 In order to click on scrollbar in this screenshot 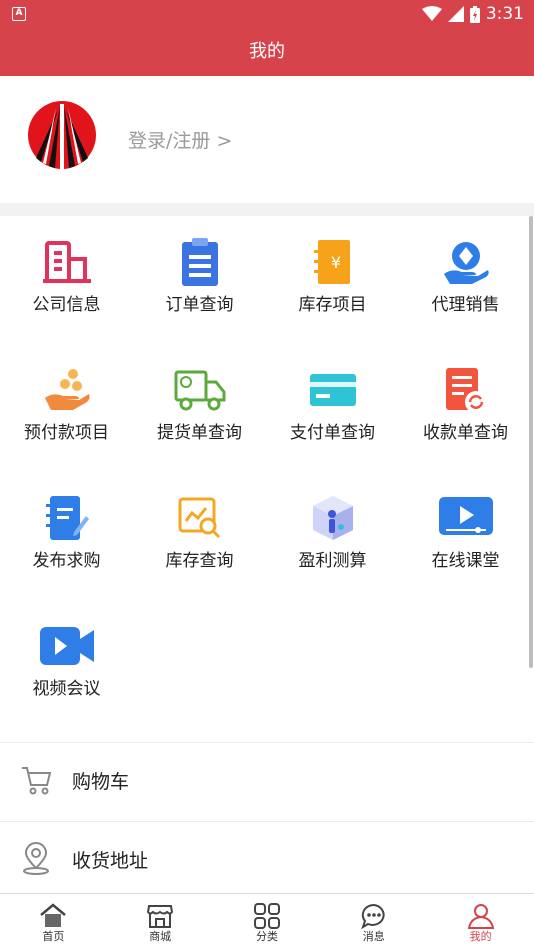, I will do `click(531, 442)`.